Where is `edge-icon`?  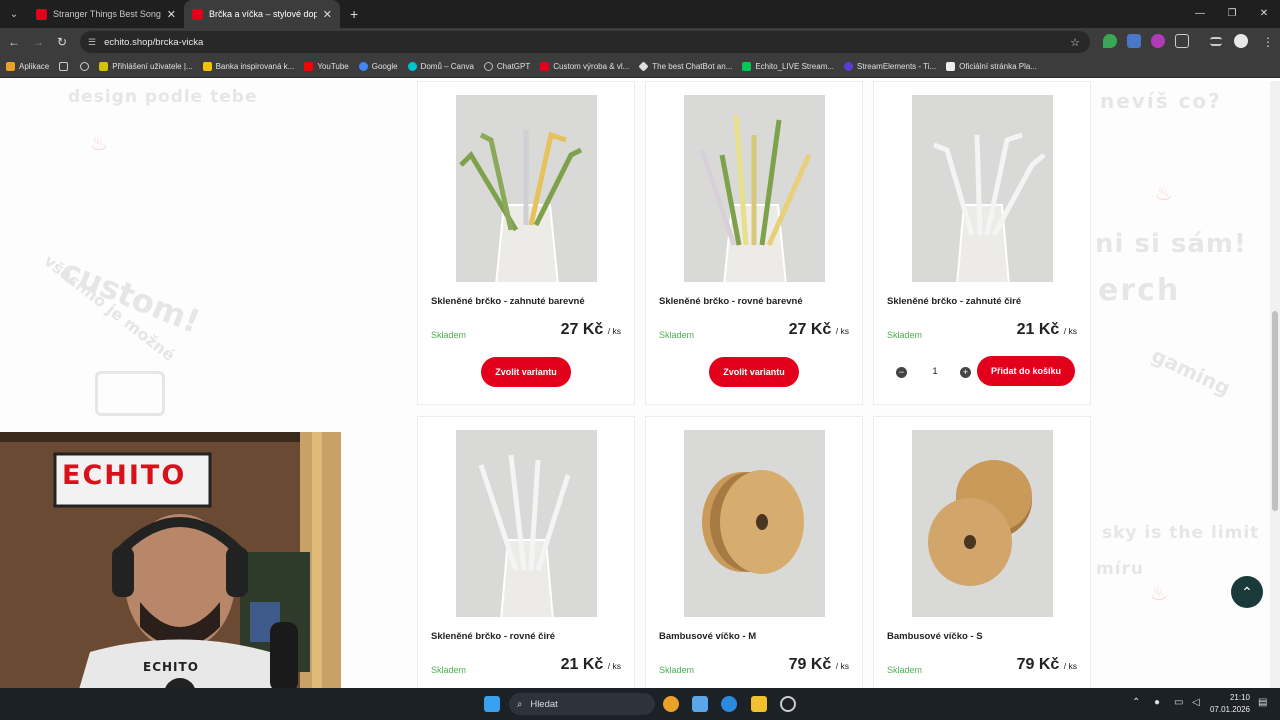 edge-icon is located at coordinates (729, 704).